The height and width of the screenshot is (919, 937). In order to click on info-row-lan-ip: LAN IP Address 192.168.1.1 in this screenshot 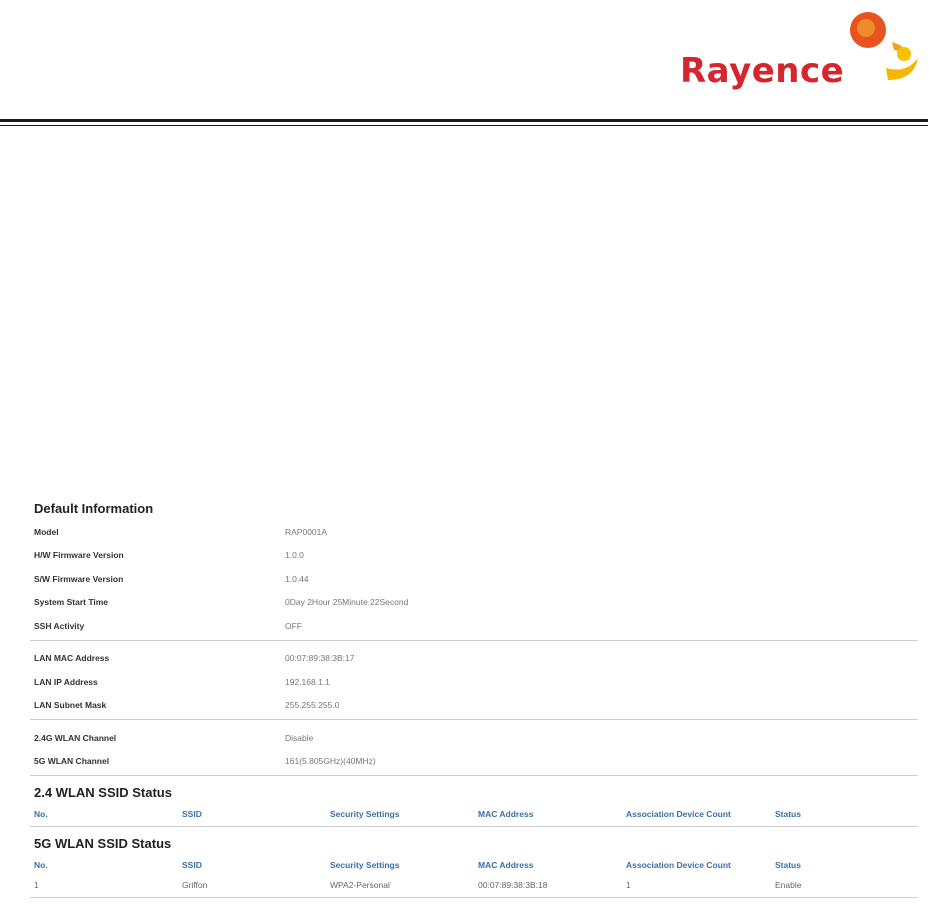, I will do `click(474, 682)`.